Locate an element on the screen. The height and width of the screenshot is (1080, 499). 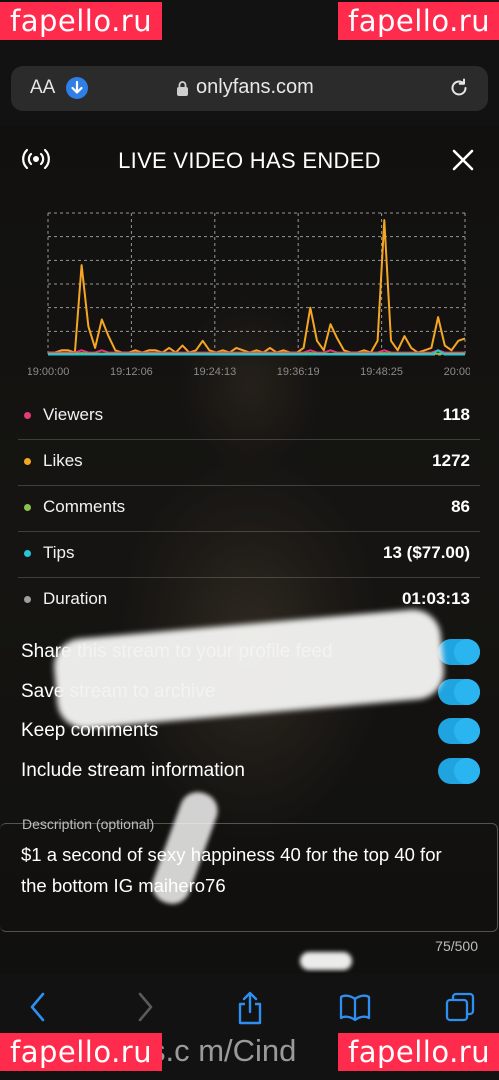
option-row: Include stream information is located at coordinates (251, 771).